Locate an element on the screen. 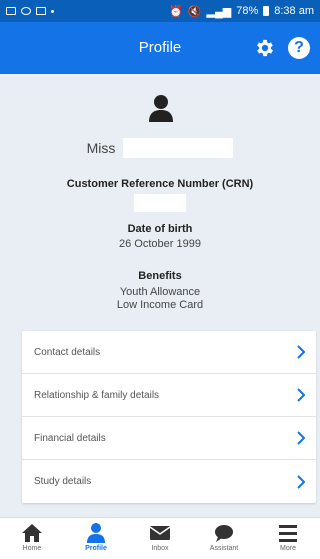  name-redacted is located at coordinates (178, 148).